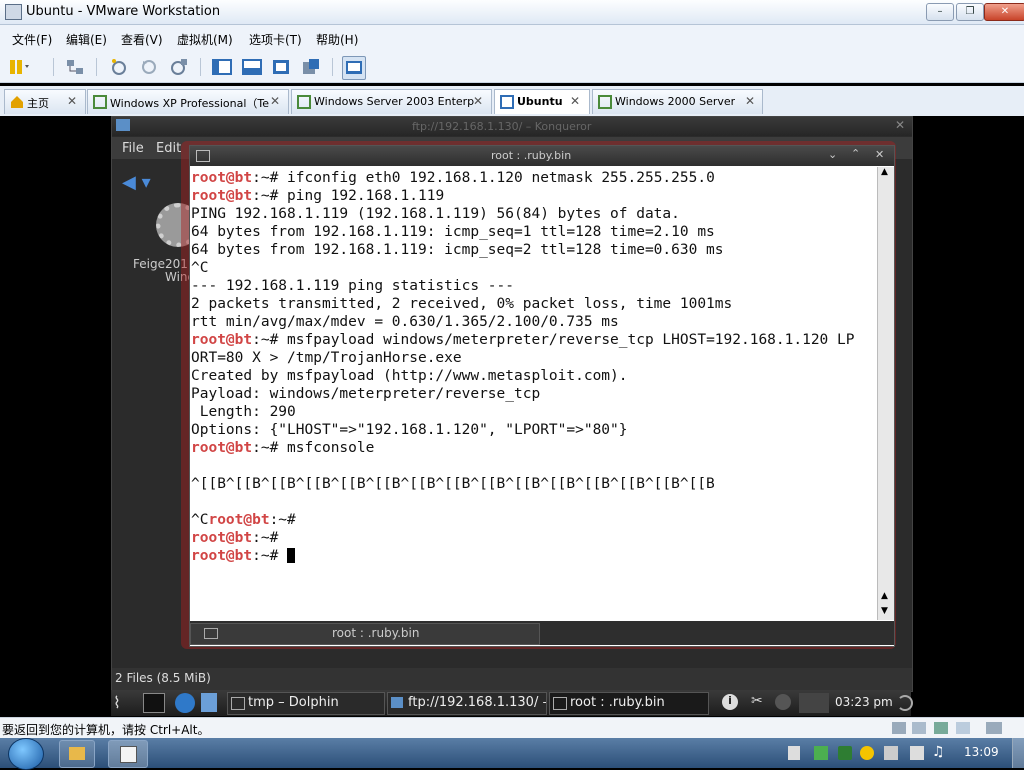 This screenshot has height=770, width=1024. I want to click on console-view-icon, so click(252, 67).